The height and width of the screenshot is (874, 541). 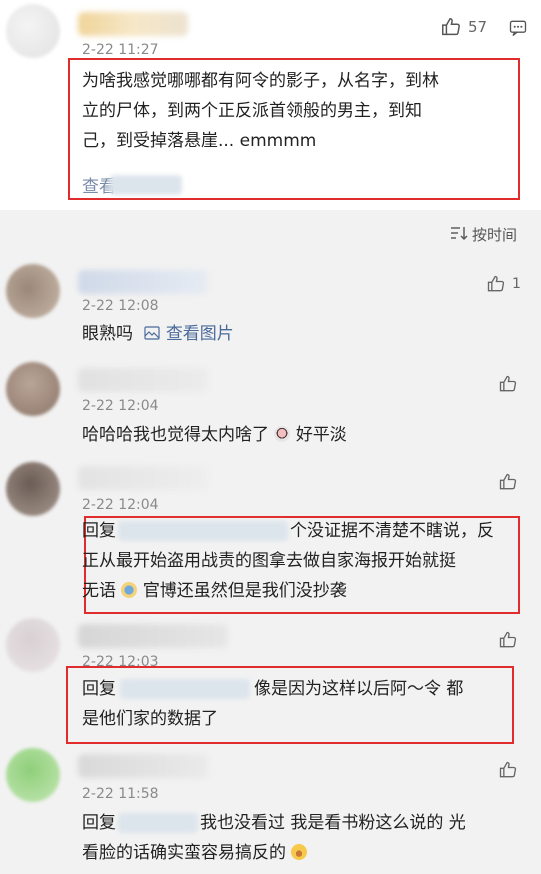 What do you see at coordinates (252, 111) in the screenshot?
I see `comment-text-line: 立的尸体，到两个正反派首领般的男主，到知` at bounding box center [252, 111].